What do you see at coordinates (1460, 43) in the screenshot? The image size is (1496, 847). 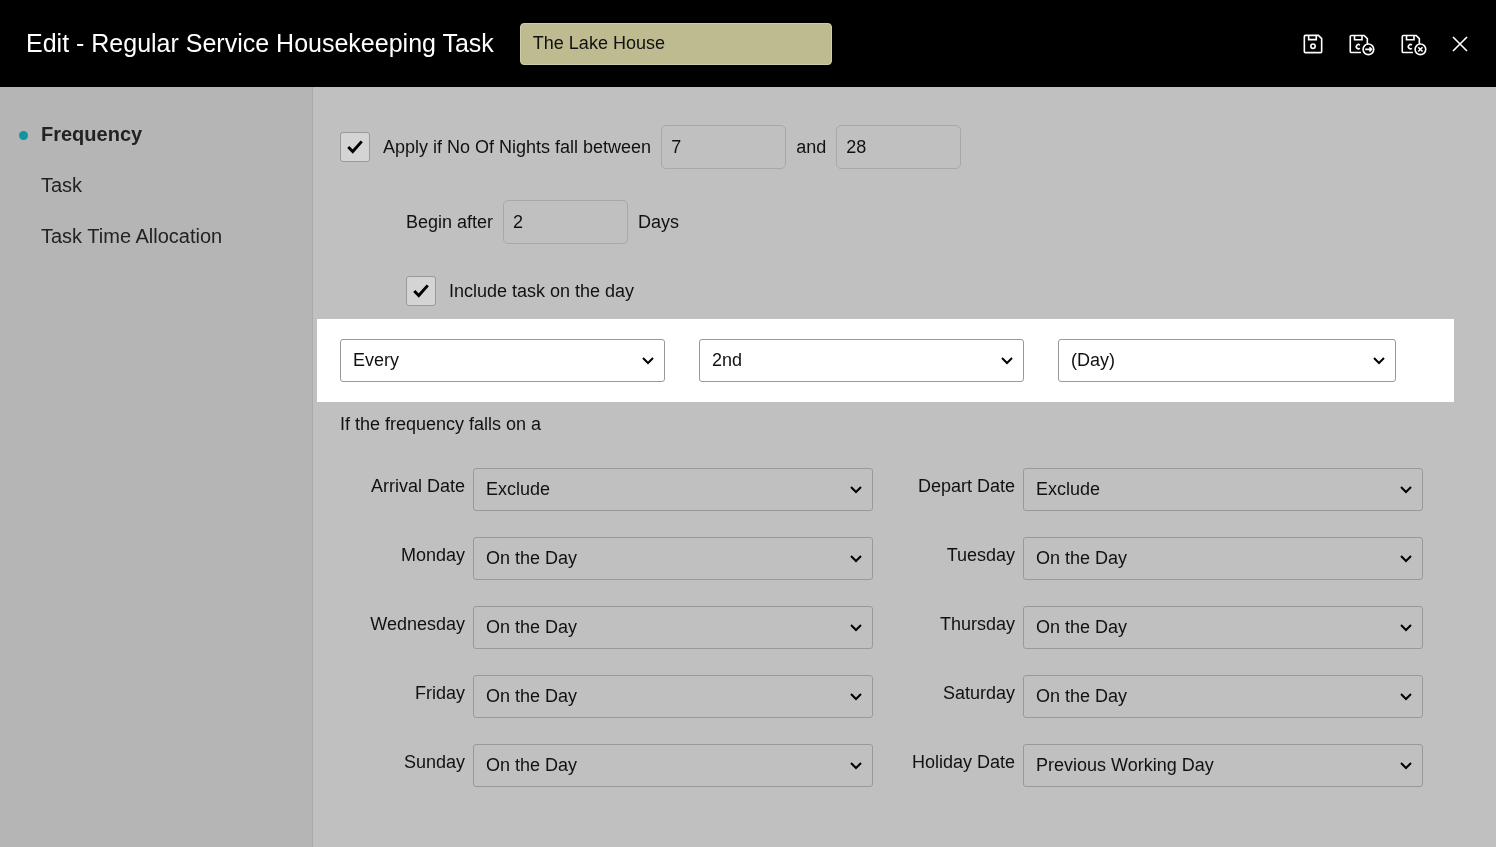 I see `close-icon` at bounding box center [1460, 43].